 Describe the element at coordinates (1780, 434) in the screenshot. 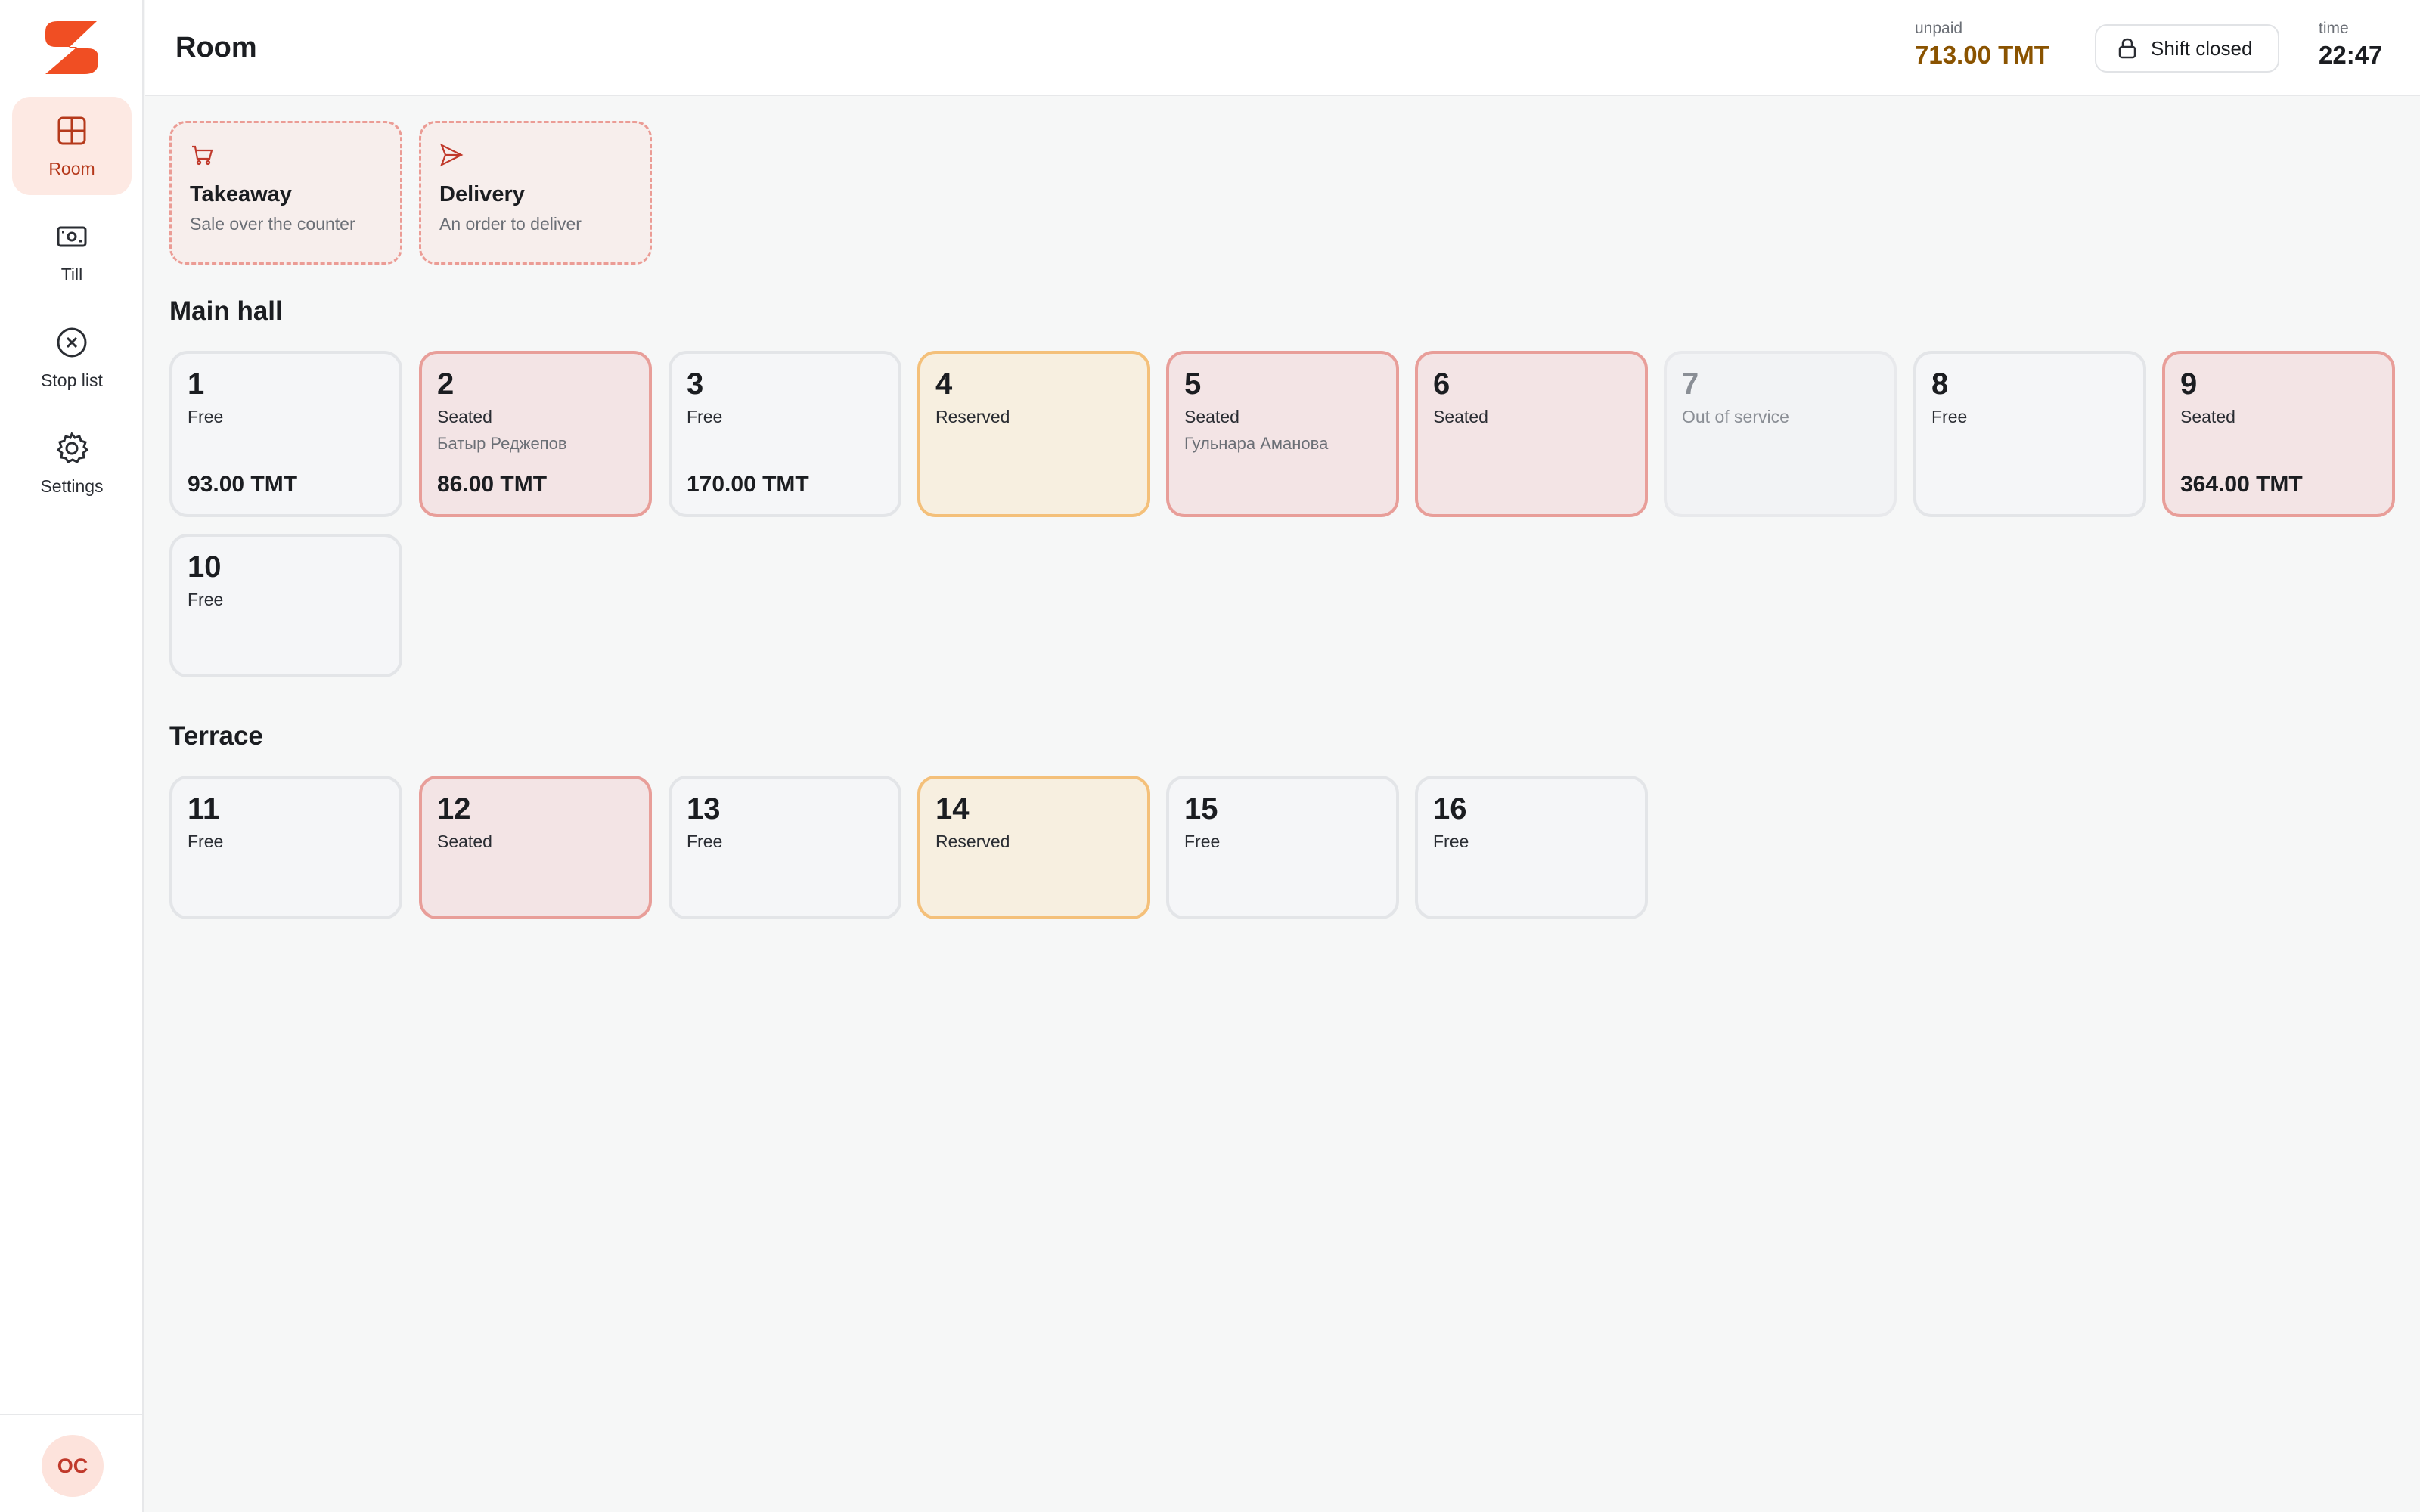

I see `table-card: 7 Out of service` at that location.